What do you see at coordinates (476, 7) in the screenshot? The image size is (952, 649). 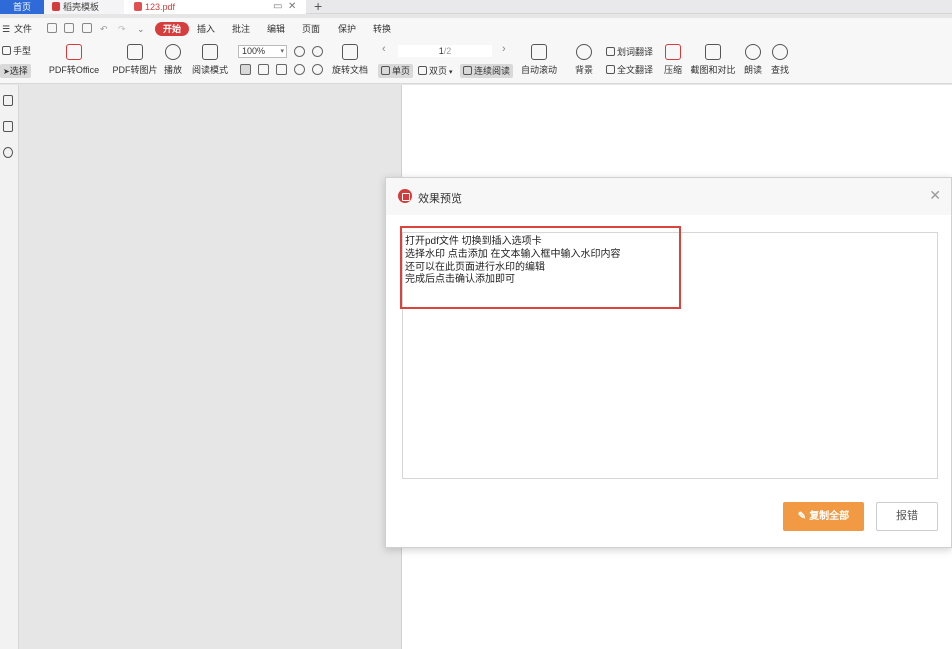 I see `tab-bar: 首页 稻壳模板 123.pdf ▭ ✕ +` at bounding box center [476, 7].